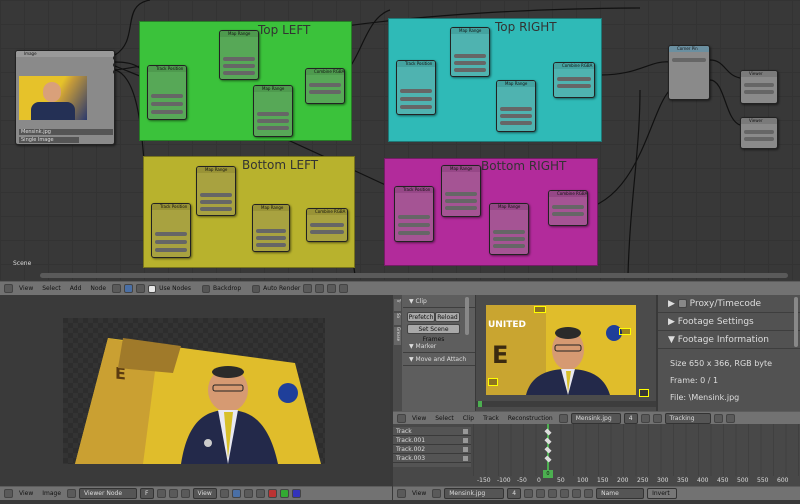  What do you see at coordinates (152, 288) in the screenshot?
I see `use-nodes-checkbox` at bounding box center [152, 288].